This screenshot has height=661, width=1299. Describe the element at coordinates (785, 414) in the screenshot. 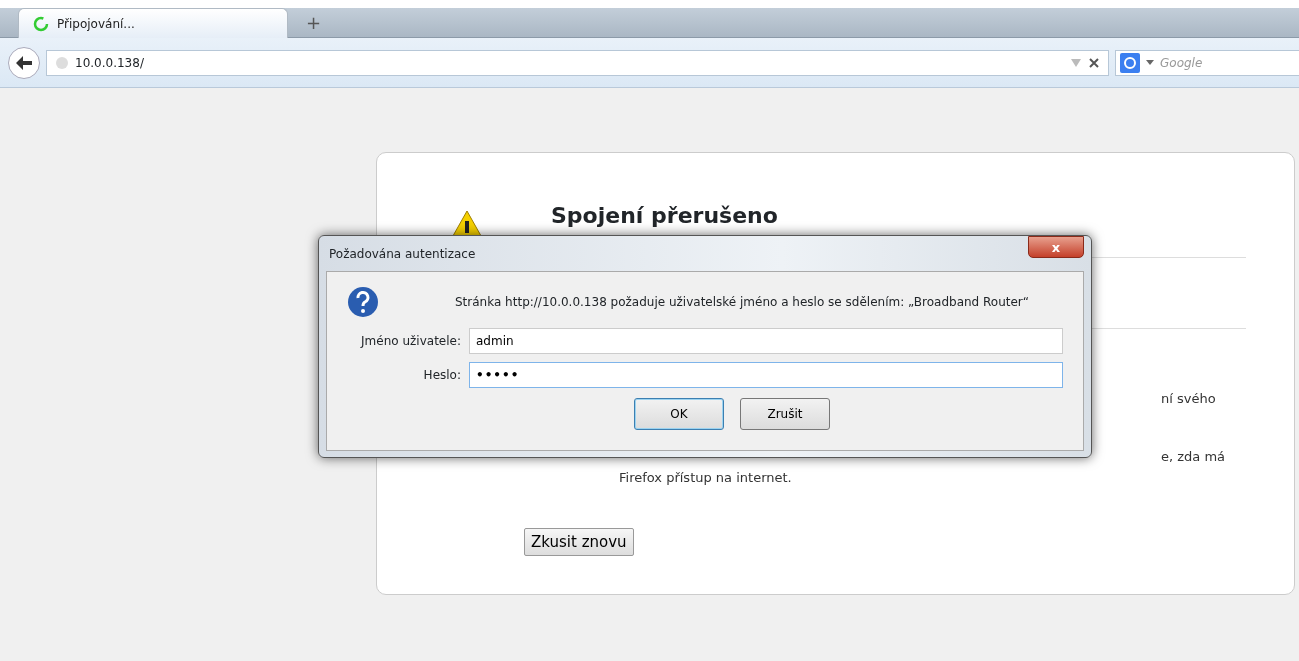

I see `cancel-button: Zrušit` at that location.